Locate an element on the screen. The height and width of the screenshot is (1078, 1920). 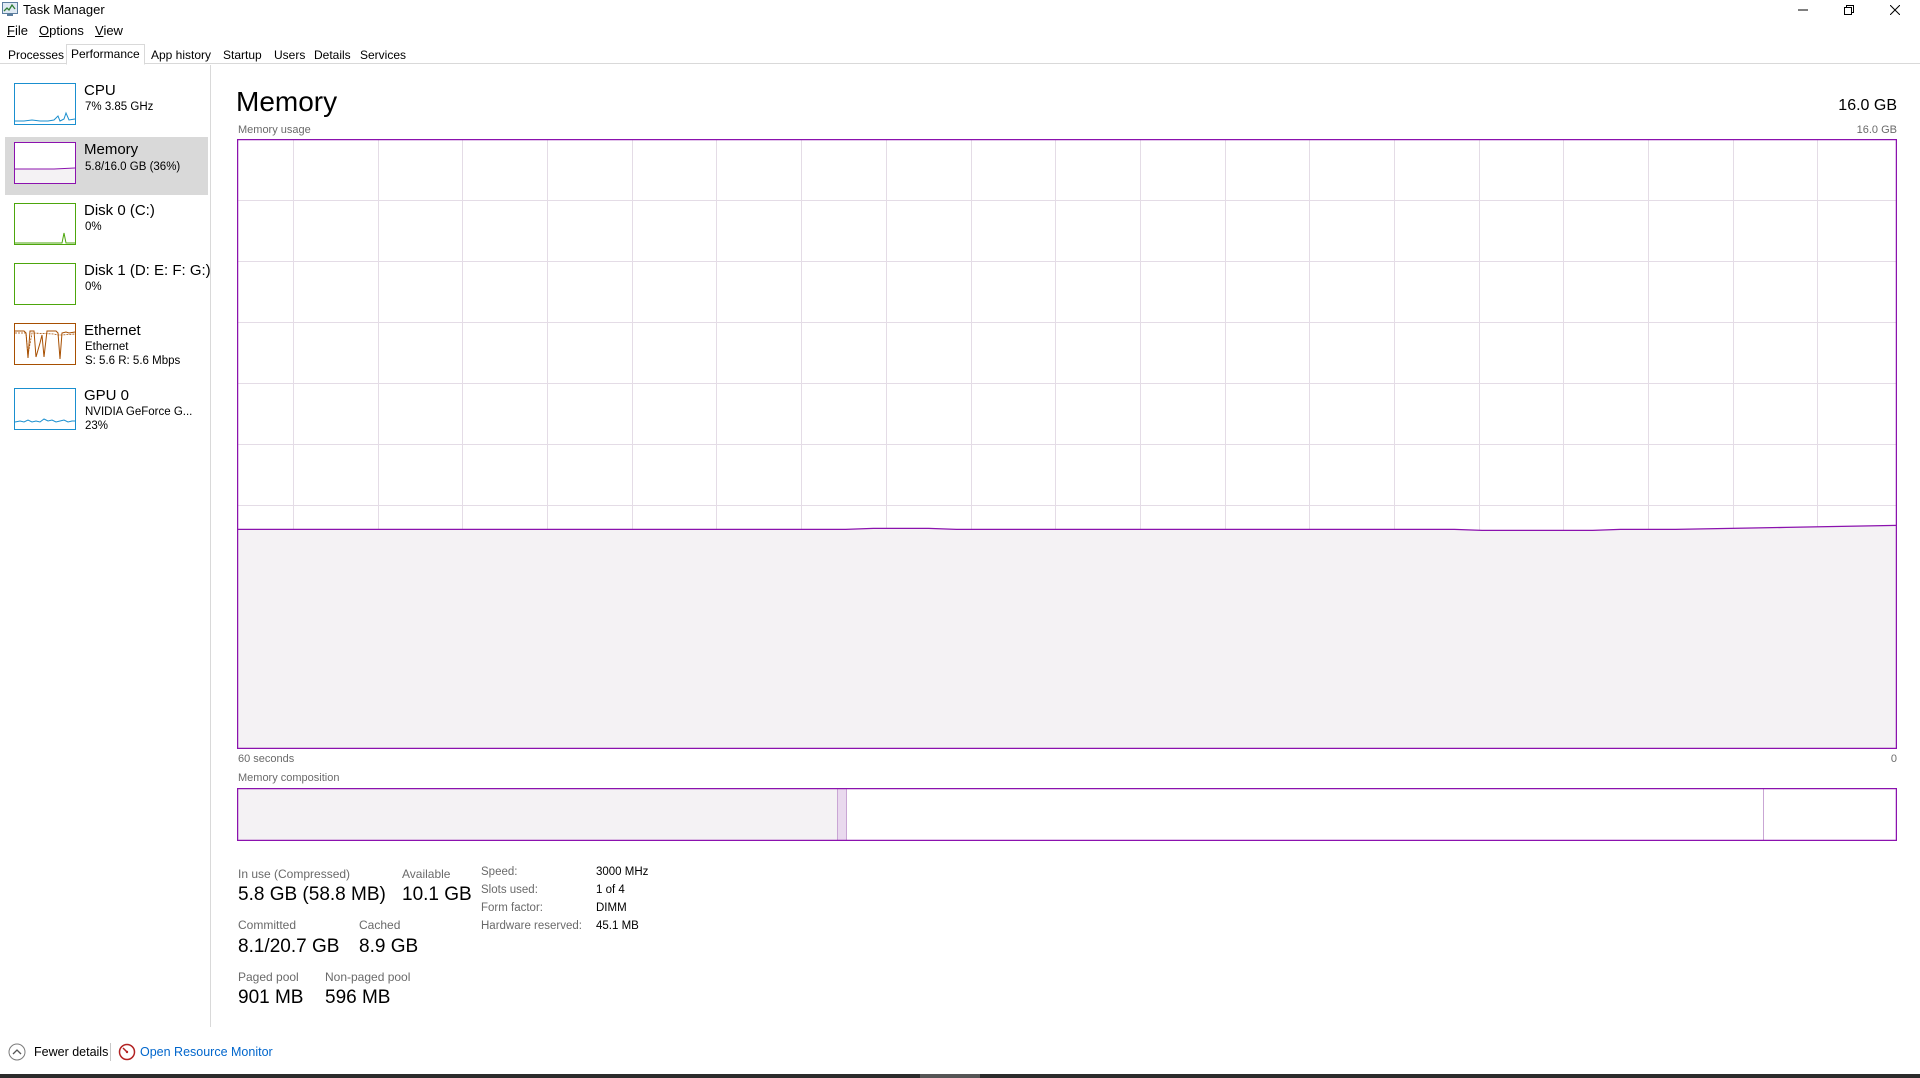
close-button is located at coordinates (1895, 10).